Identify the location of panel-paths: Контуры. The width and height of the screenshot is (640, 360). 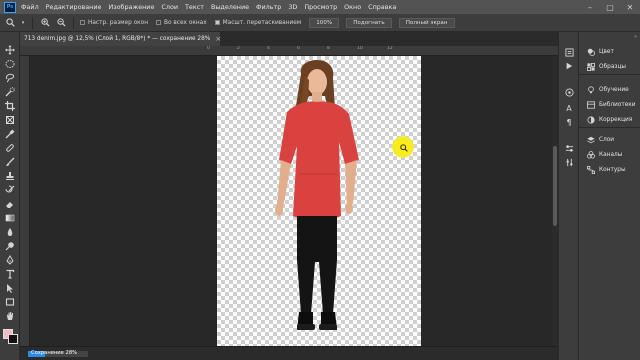
(609, 169).